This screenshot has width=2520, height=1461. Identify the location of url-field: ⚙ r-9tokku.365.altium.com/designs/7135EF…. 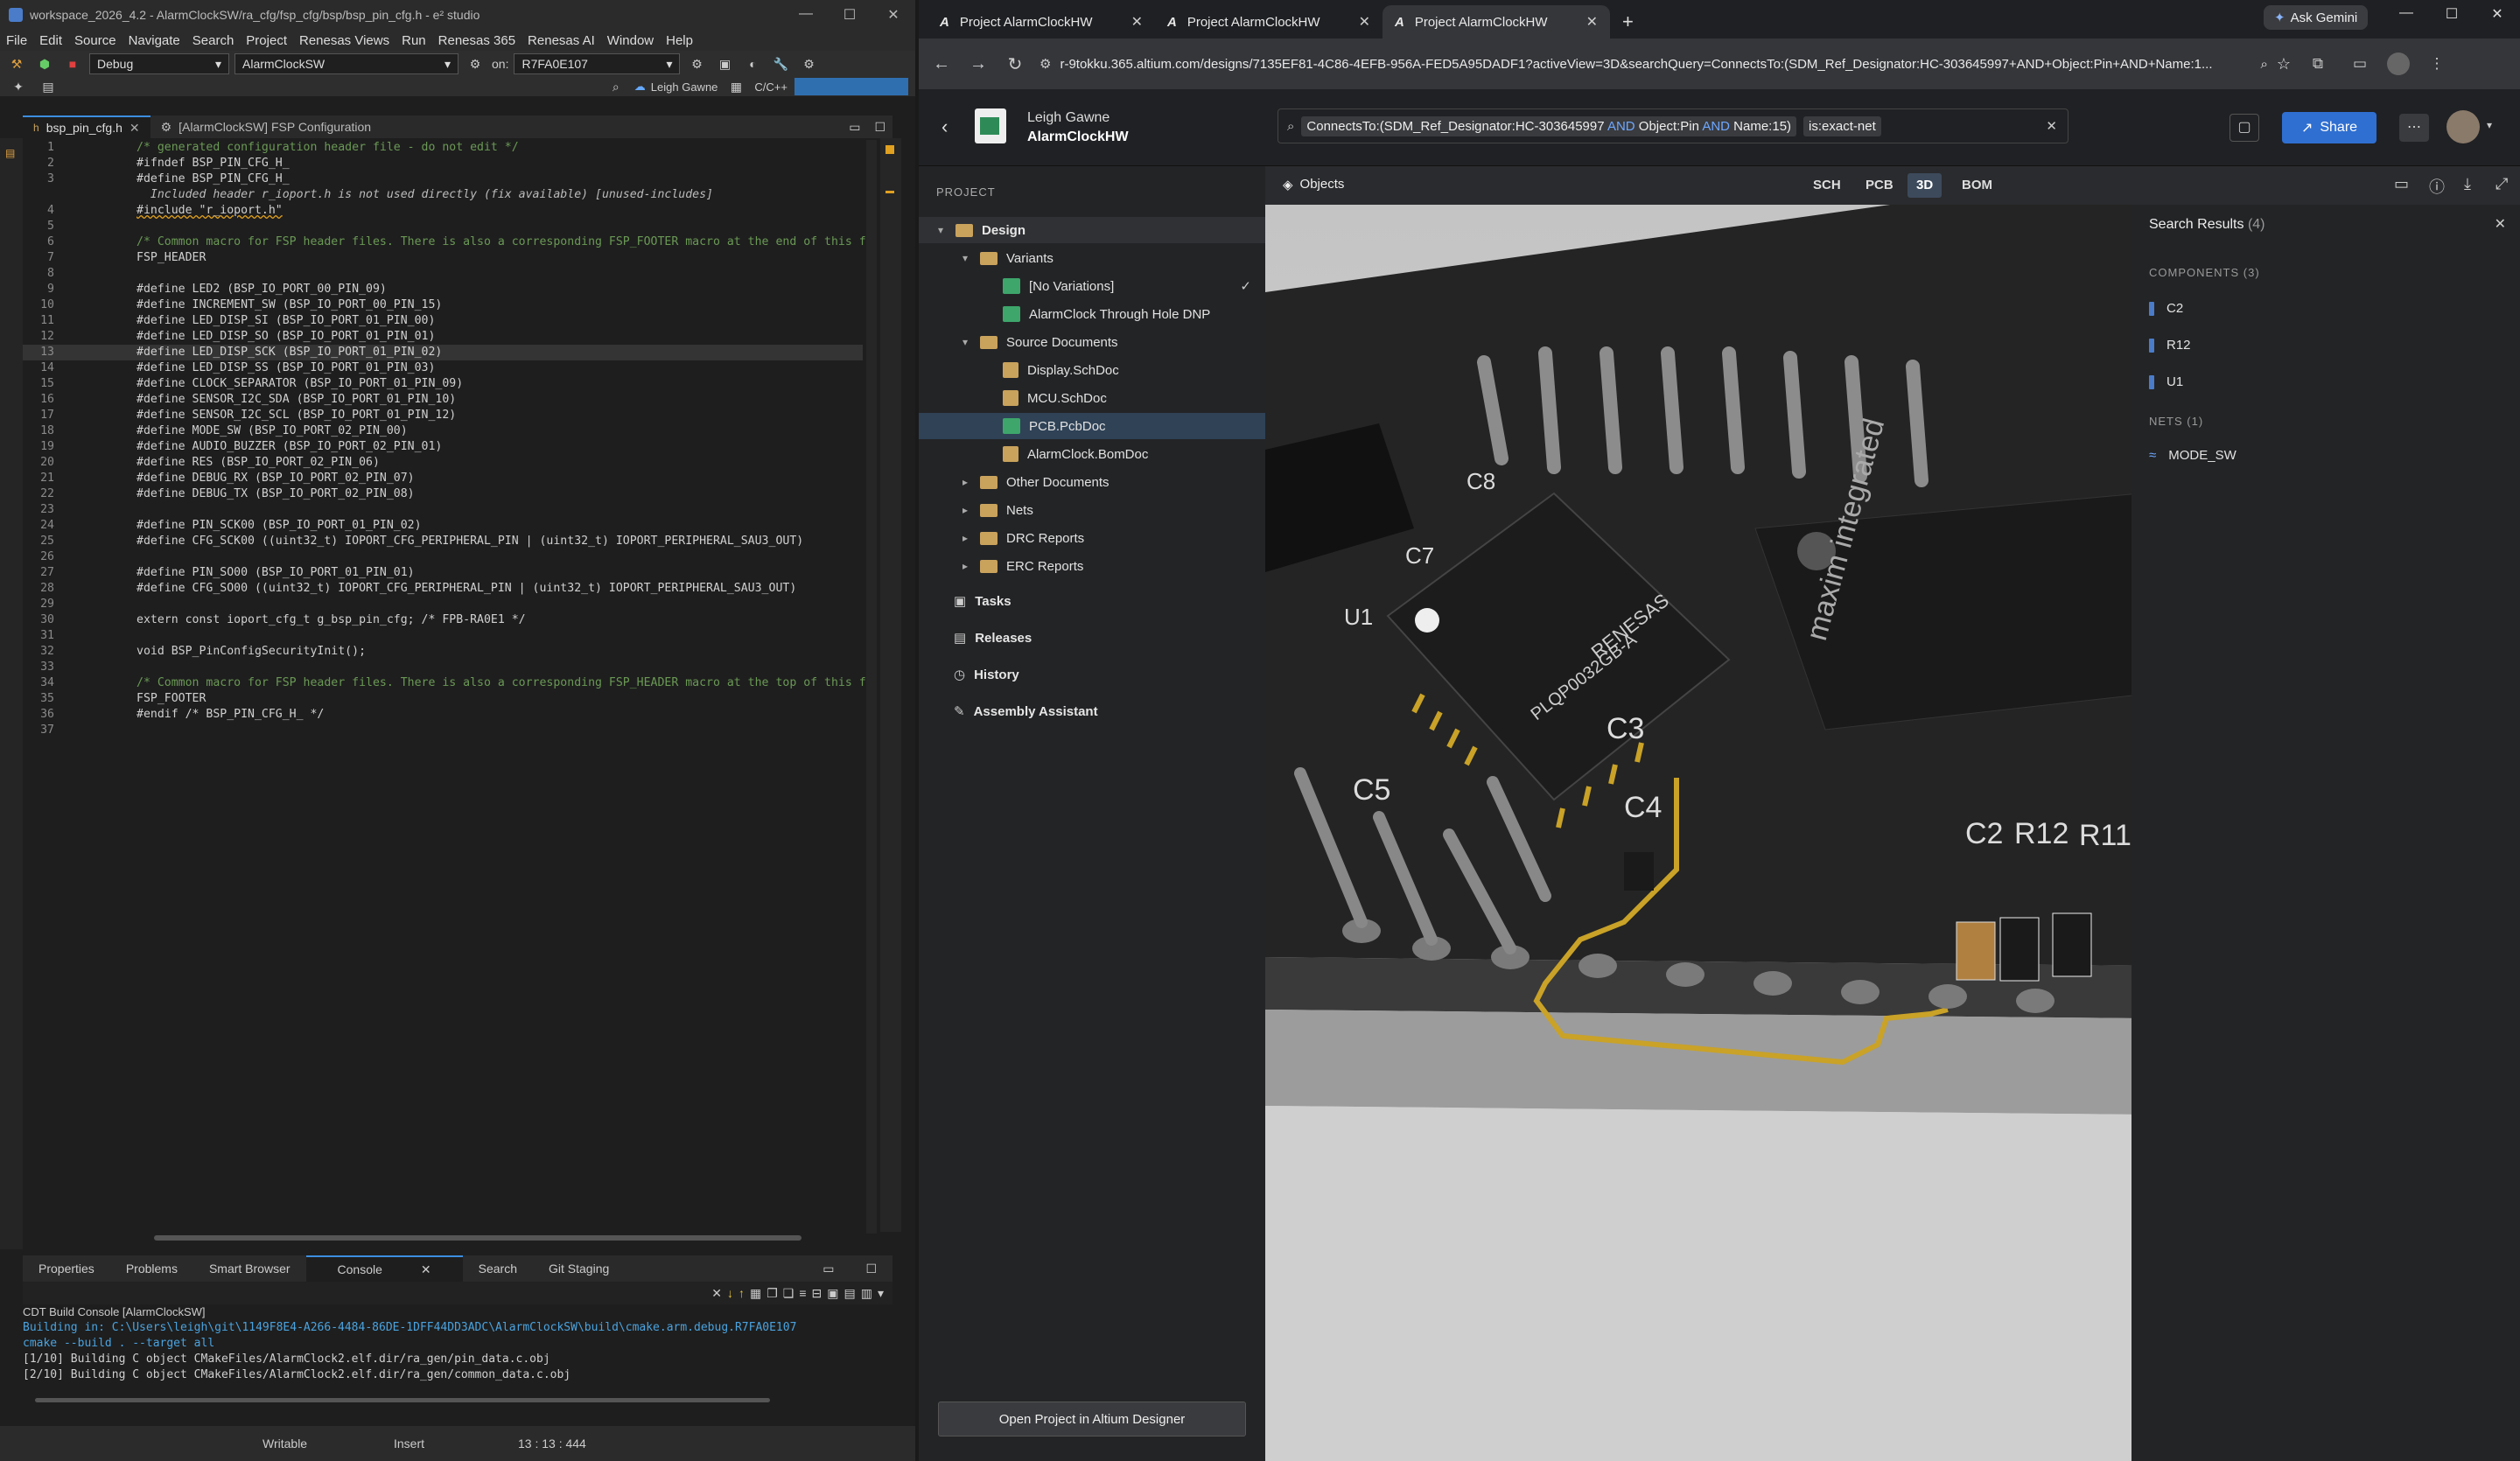
(1665, 64).